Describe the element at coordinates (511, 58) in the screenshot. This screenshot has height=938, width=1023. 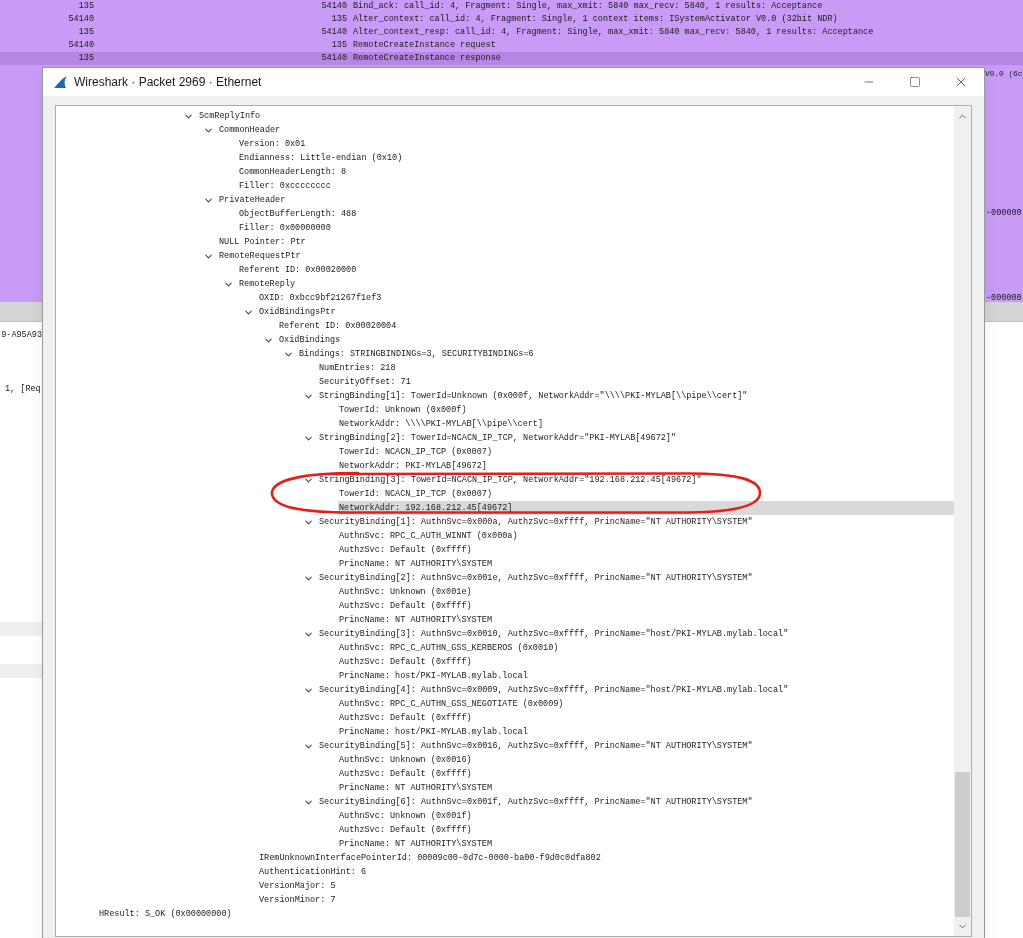
I see `packet-row: 135 54140 RemoteCreateInstance response` at that location.